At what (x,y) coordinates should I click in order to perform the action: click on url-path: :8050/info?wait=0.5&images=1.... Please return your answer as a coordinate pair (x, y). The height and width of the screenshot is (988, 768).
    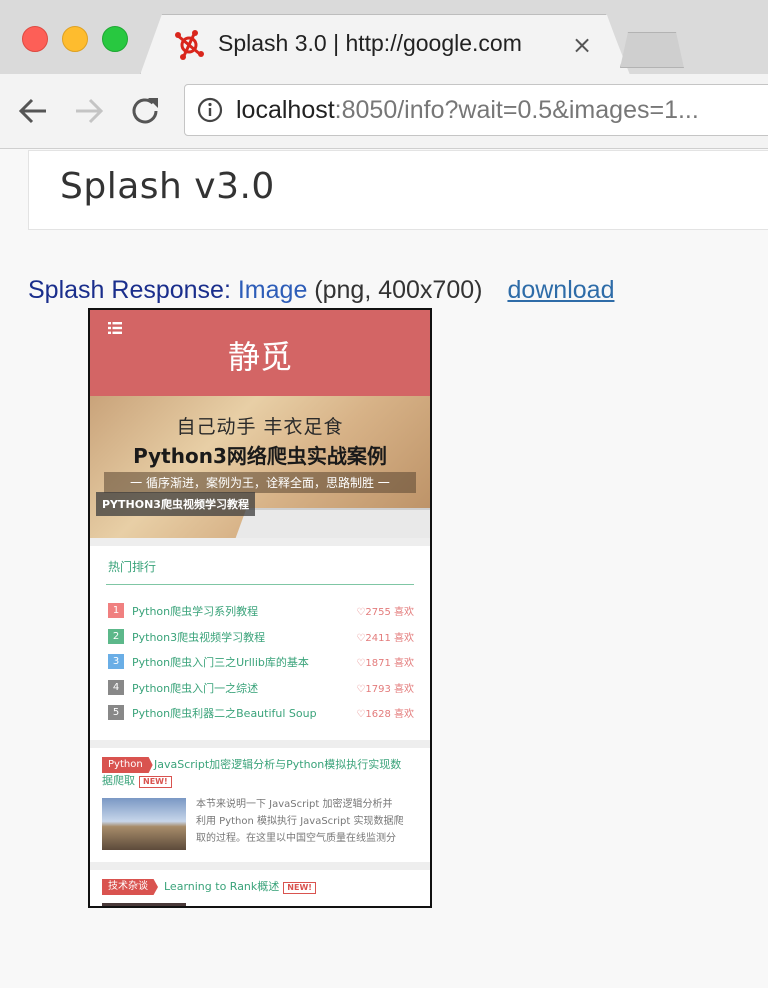
    Looking at the image, I should click on (516, 110).